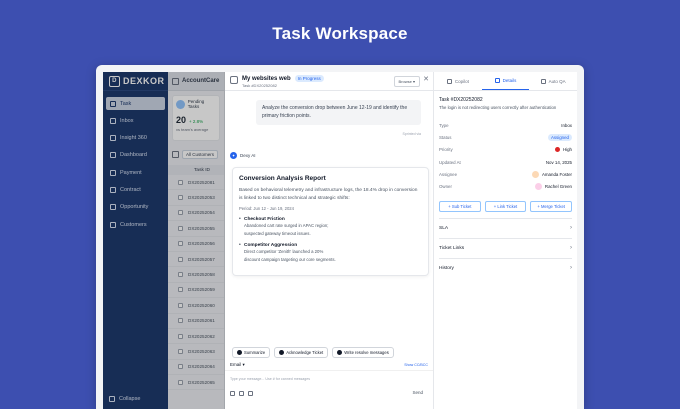 Image resolution: width=680 pixels, height=409 pixels. Describe the element at coordinates (559, 138) in the screenshot. I see `status-tag: Assigned` at that location.